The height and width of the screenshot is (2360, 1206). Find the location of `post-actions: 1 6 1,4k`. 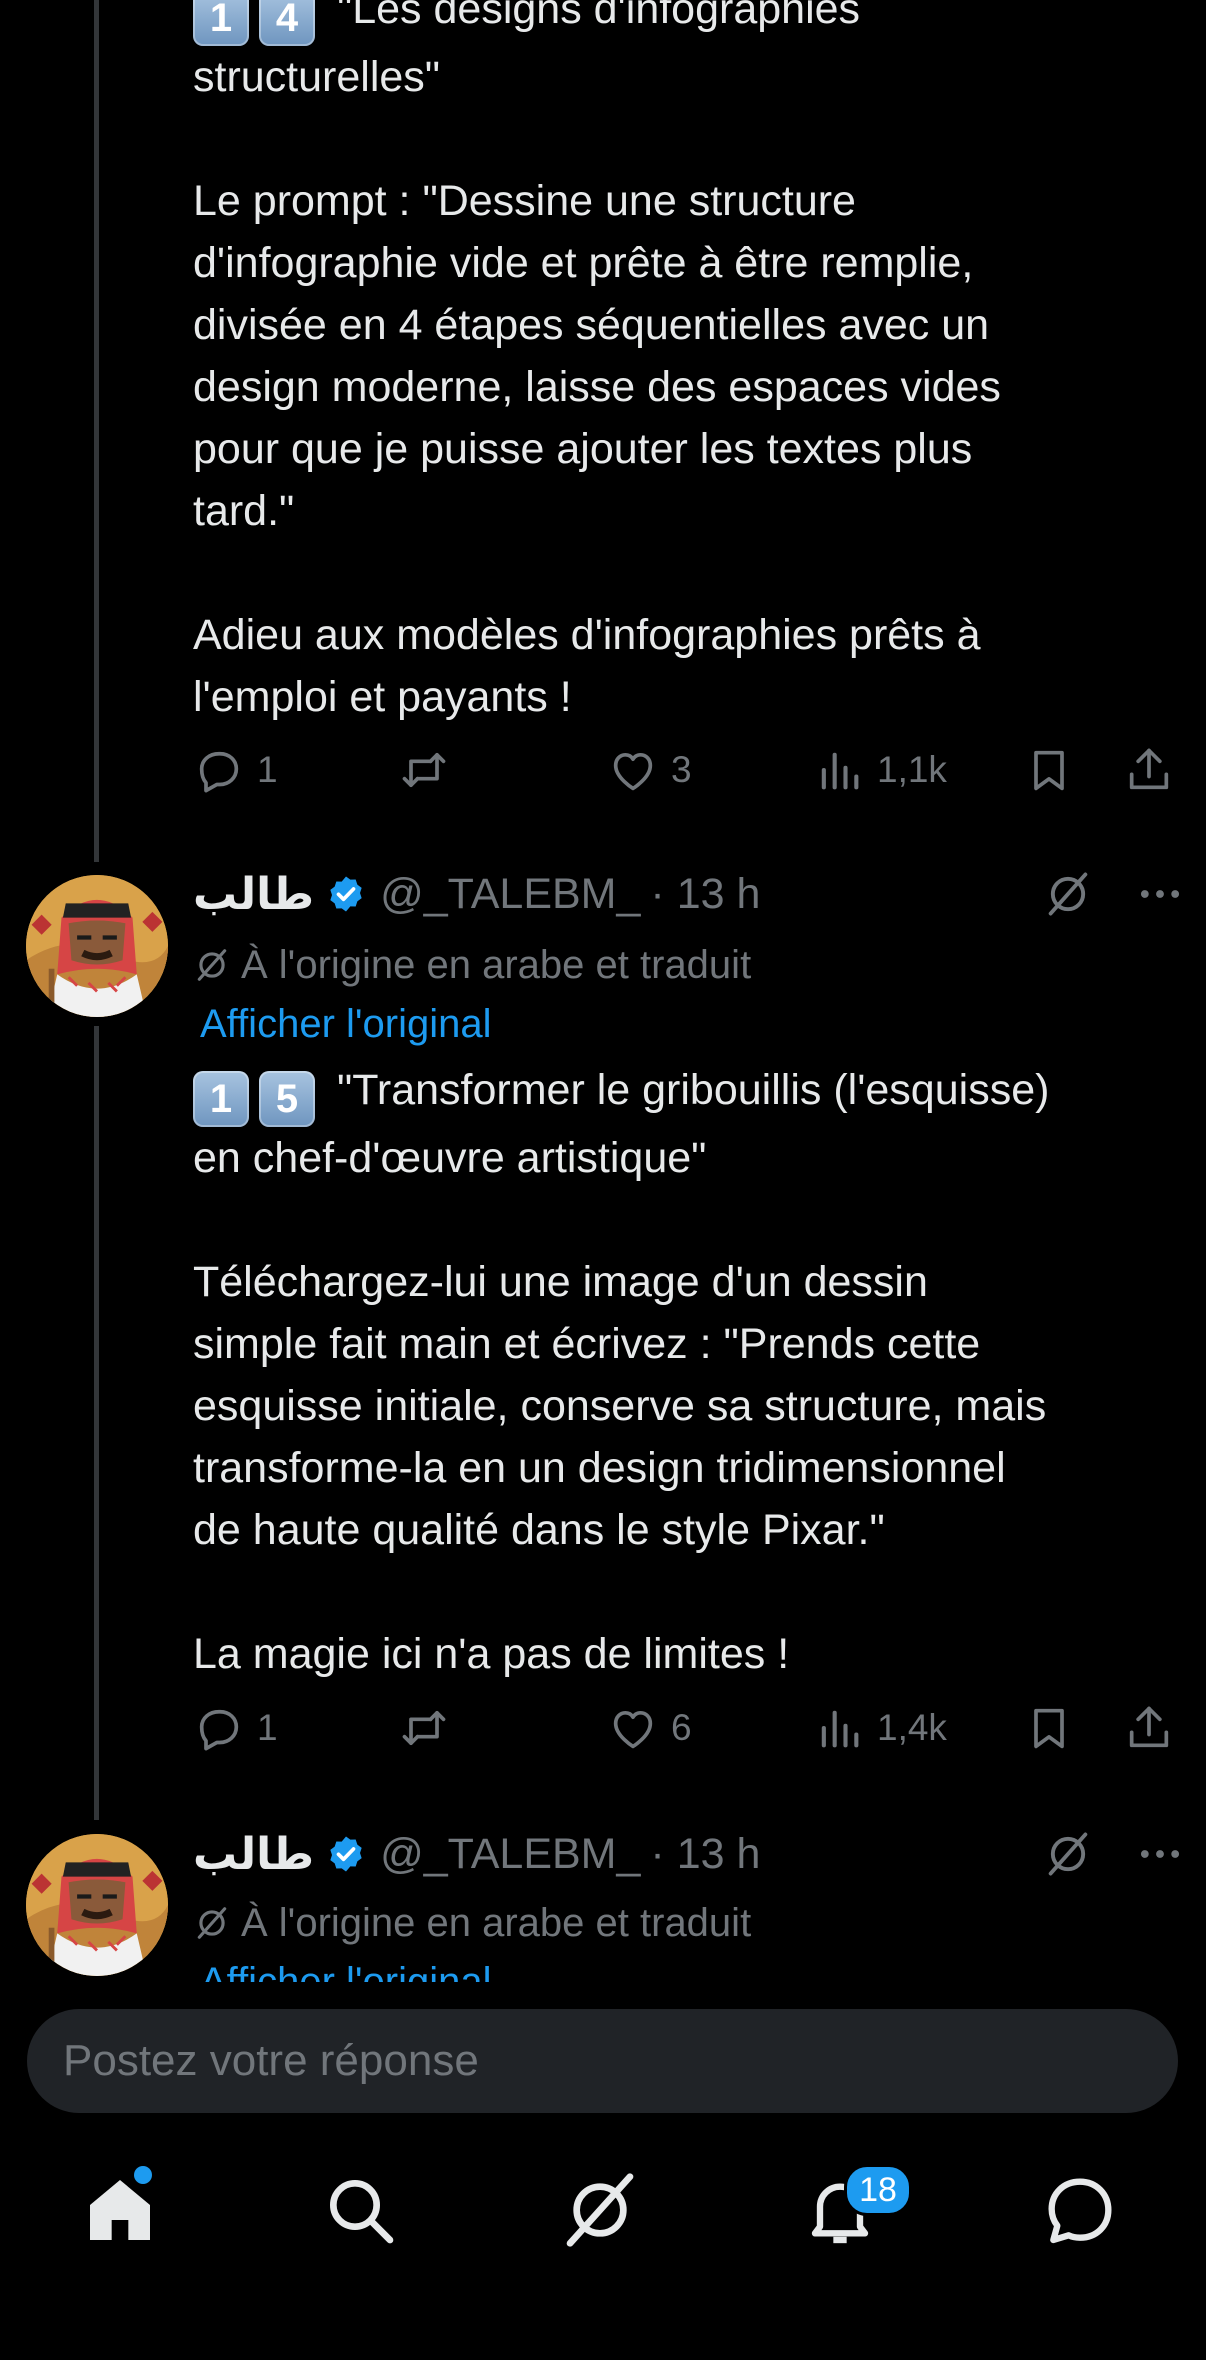

post-actions: 1 6 1,4k is located at coordinates (688, 1728).